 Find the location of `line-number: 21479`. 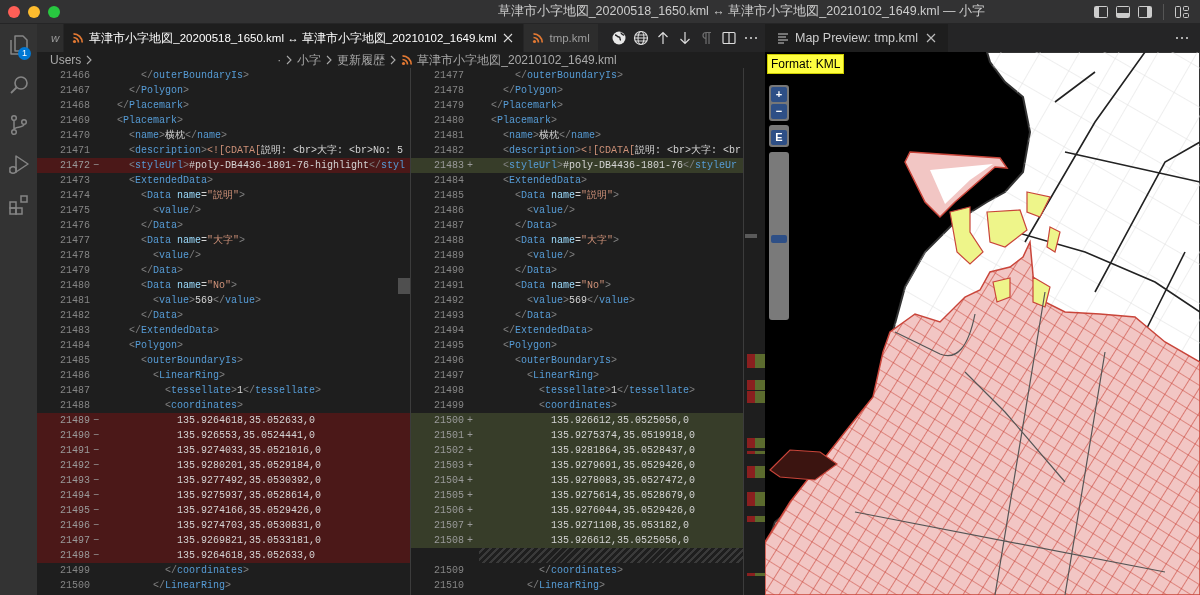

line-number: 21479 is located at coordinates (74, 271).